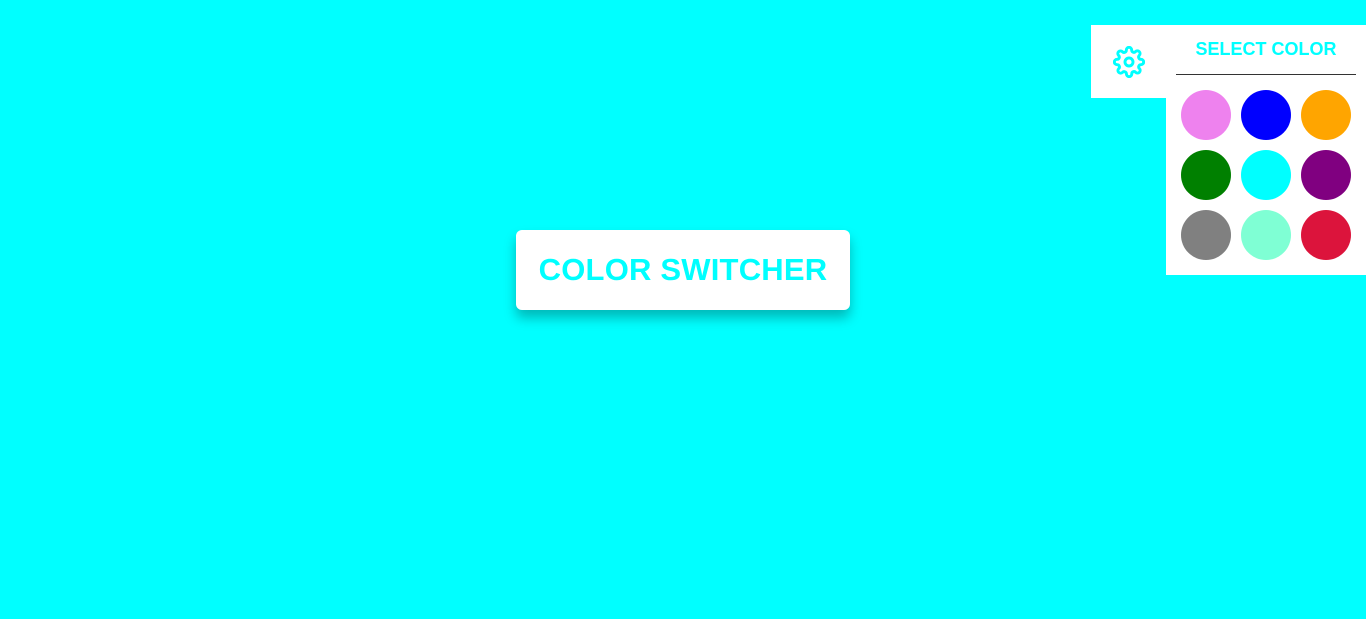 The image size is (1366, 619). I want to click on panel-title: SELECT COLOR, so click(1266, 50).